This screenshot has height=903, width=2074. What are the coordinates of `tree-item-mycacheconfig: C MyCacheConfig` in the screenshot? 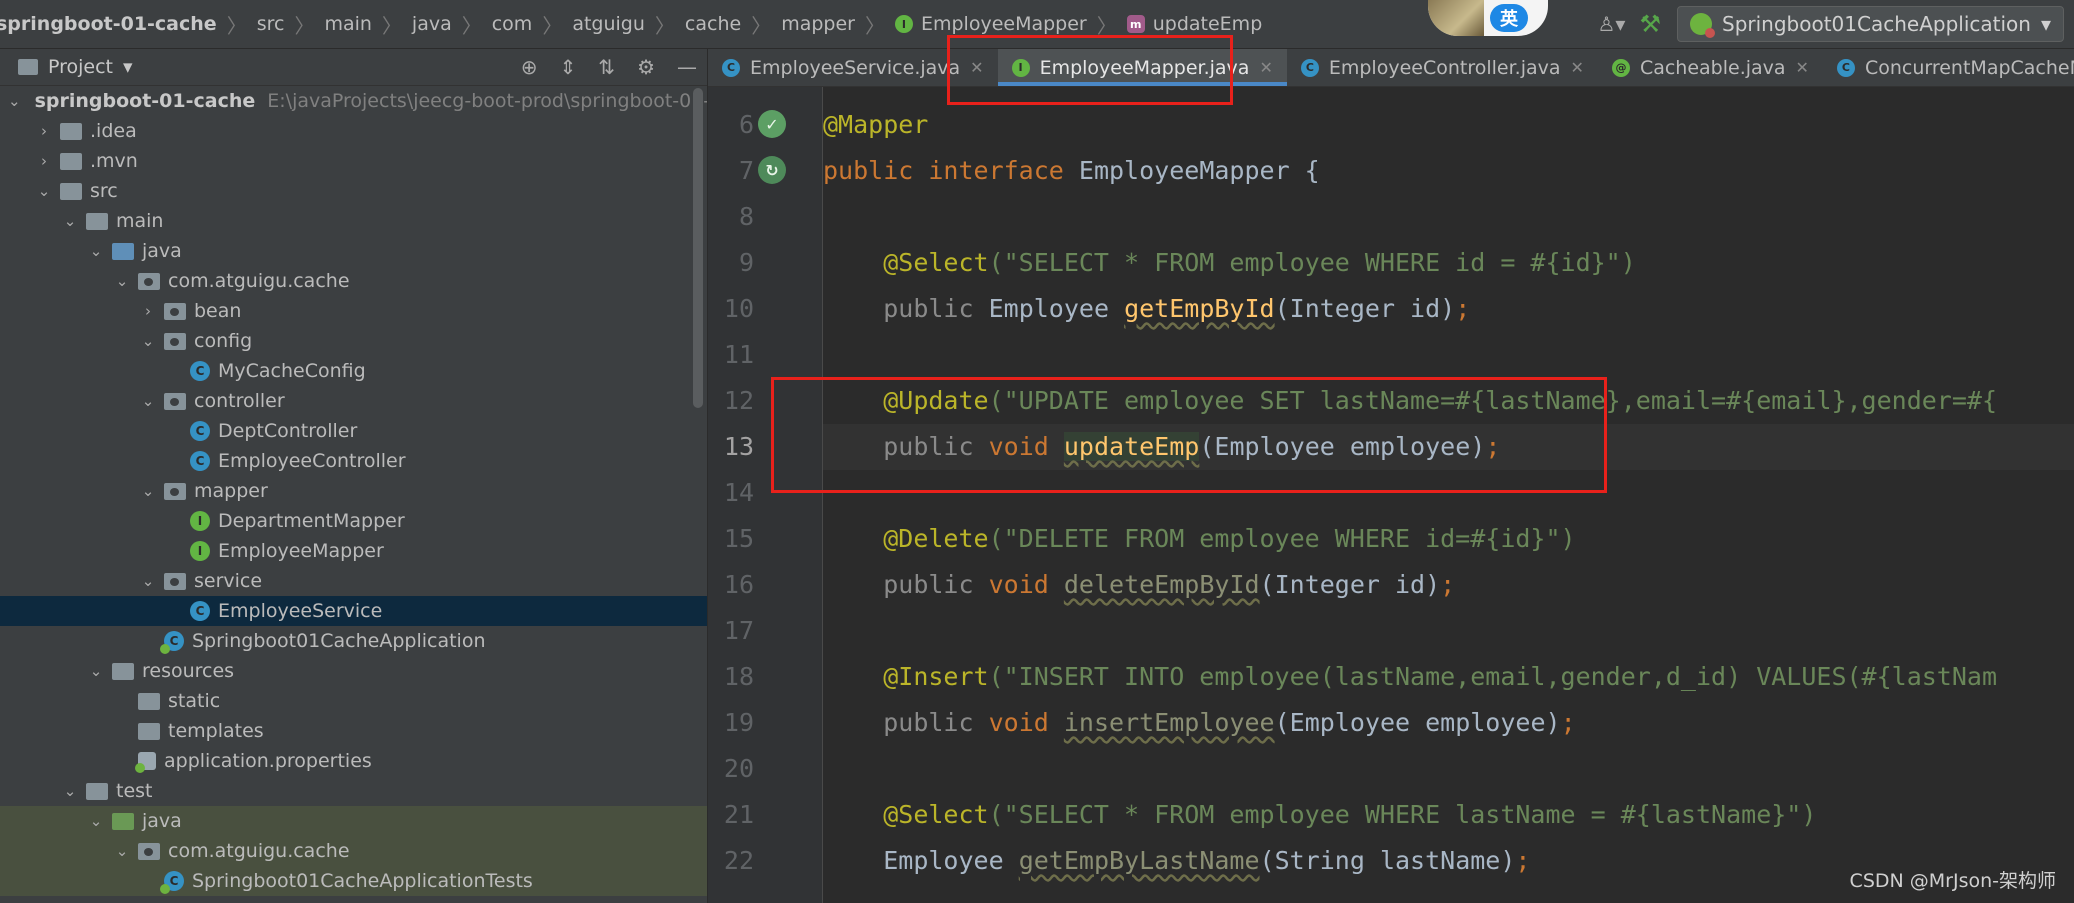 It's located at (353, 371).